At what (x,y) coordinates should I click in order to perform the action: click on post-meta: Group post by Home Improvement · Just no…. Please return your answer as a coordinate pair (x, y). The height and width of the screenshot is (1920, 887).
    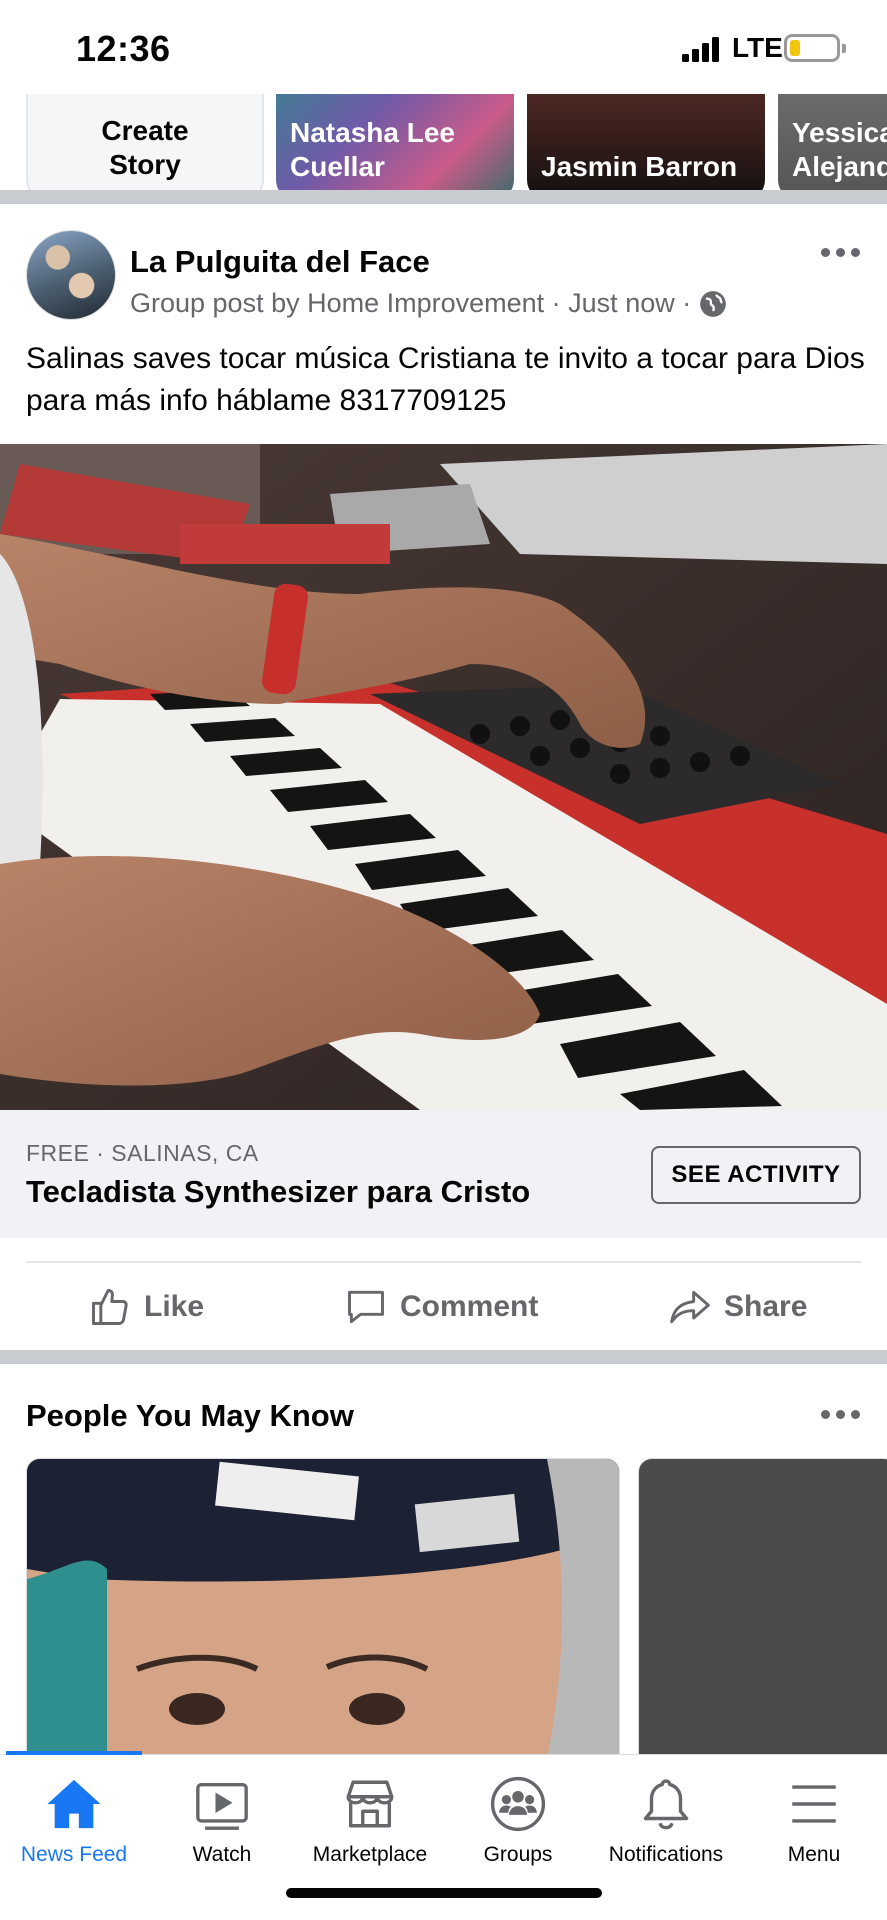
    Looking at the image, I should click on (428, 303).